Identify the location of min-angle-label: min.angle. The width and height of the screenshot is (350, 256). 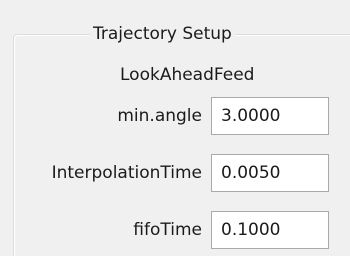
(159, 116).